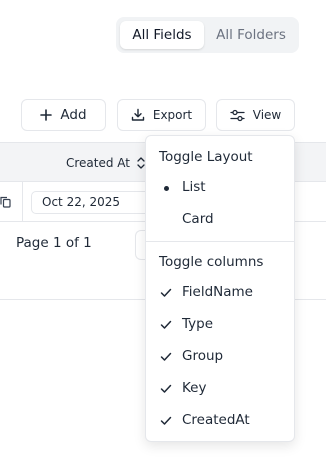 This screenshot has height=468, width=326. I want to click on layout-option-label: Card, so click(198, 219).